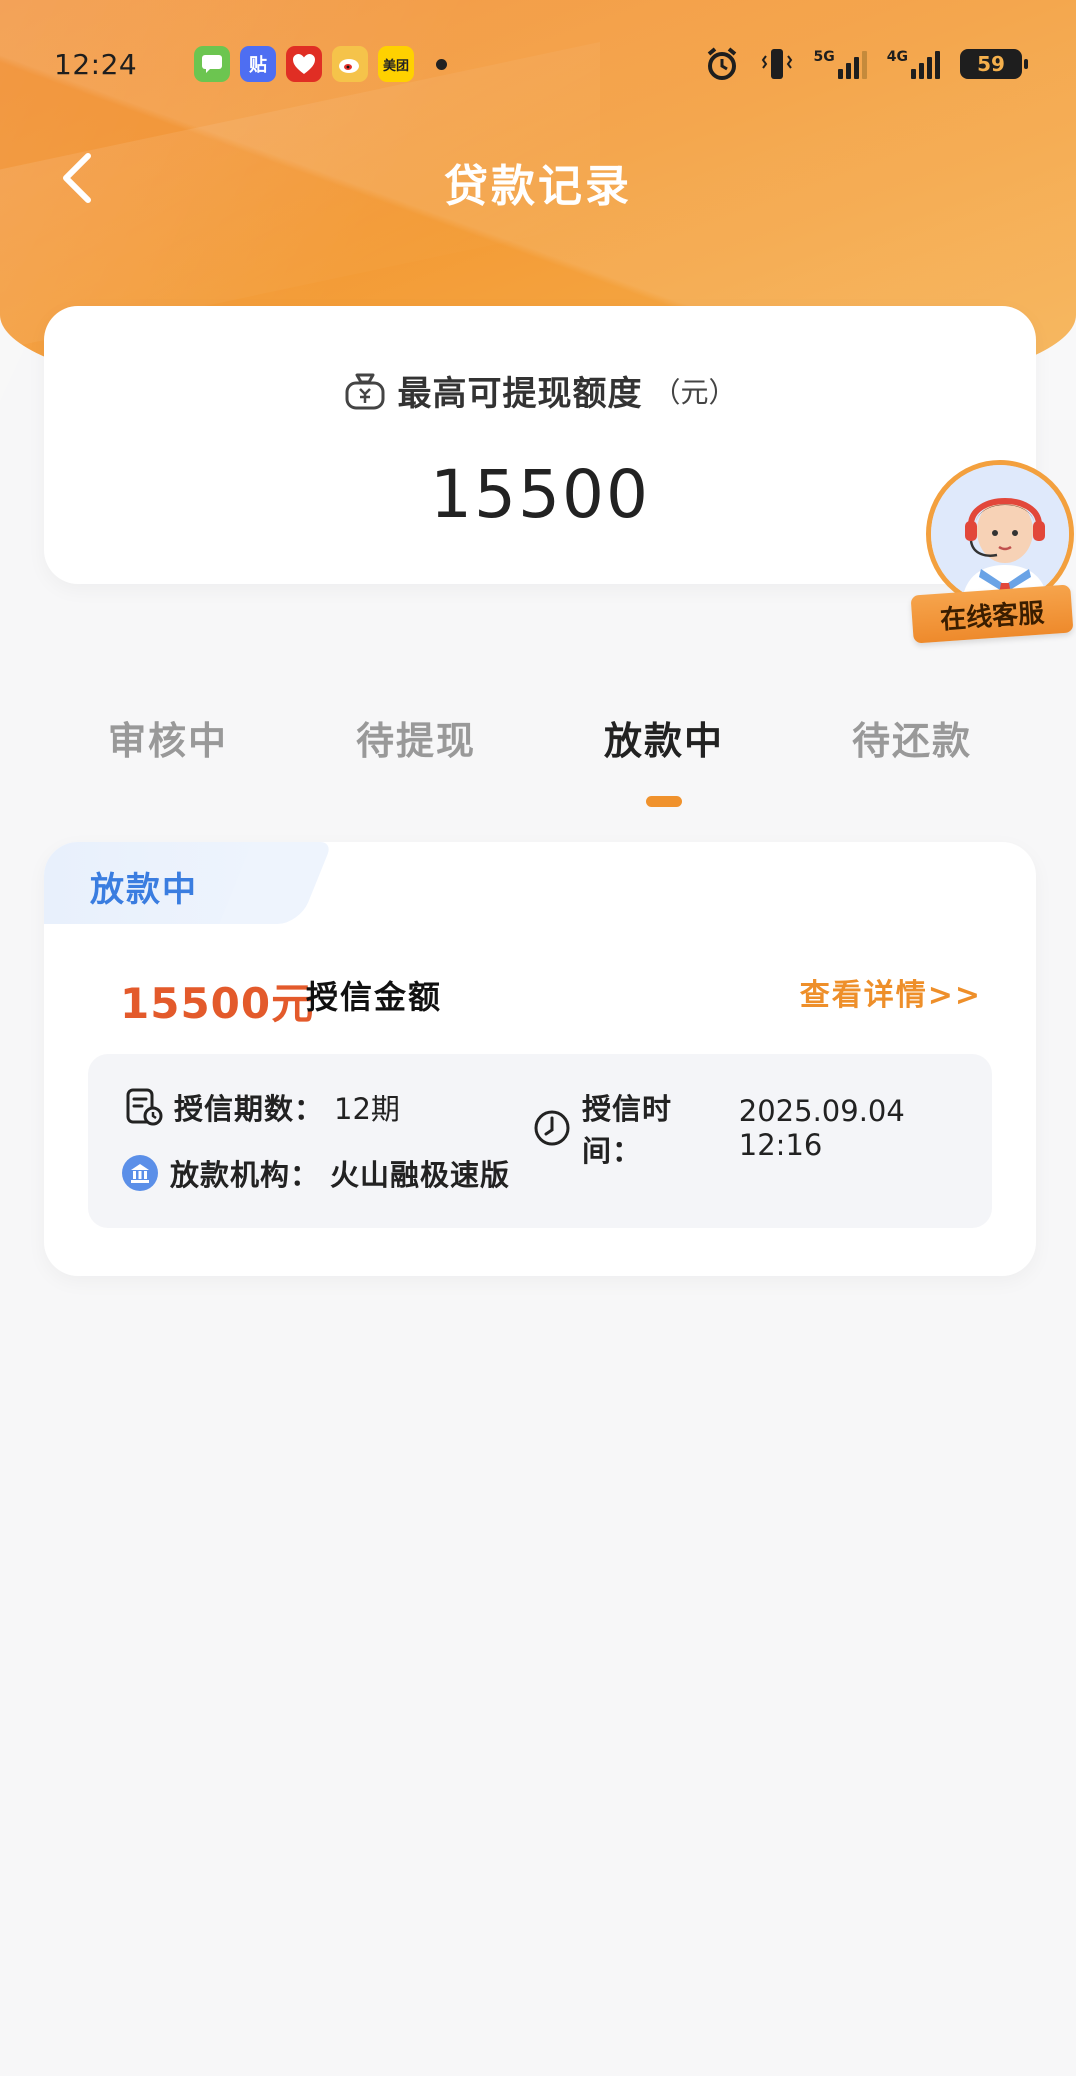 Image resolution: width=1076 pixels, height=2076 pixels. I want to click on vibrate-icon, so click(776, 64).